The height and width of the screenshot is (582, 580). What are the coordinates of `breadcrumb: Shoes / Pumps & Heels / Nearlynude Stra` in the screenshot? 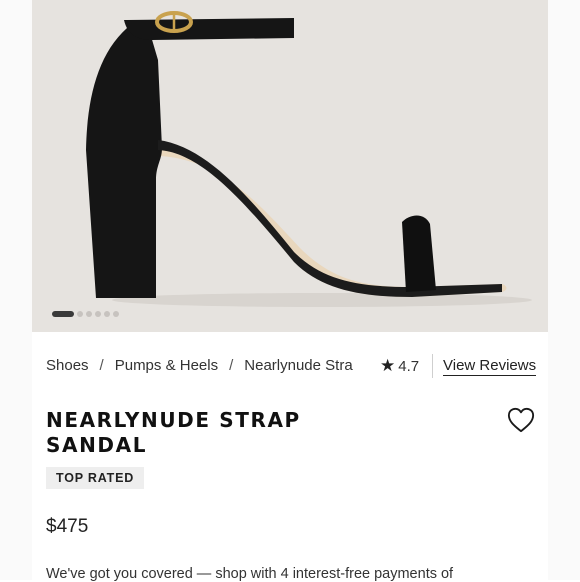 It's located at (199, 365).